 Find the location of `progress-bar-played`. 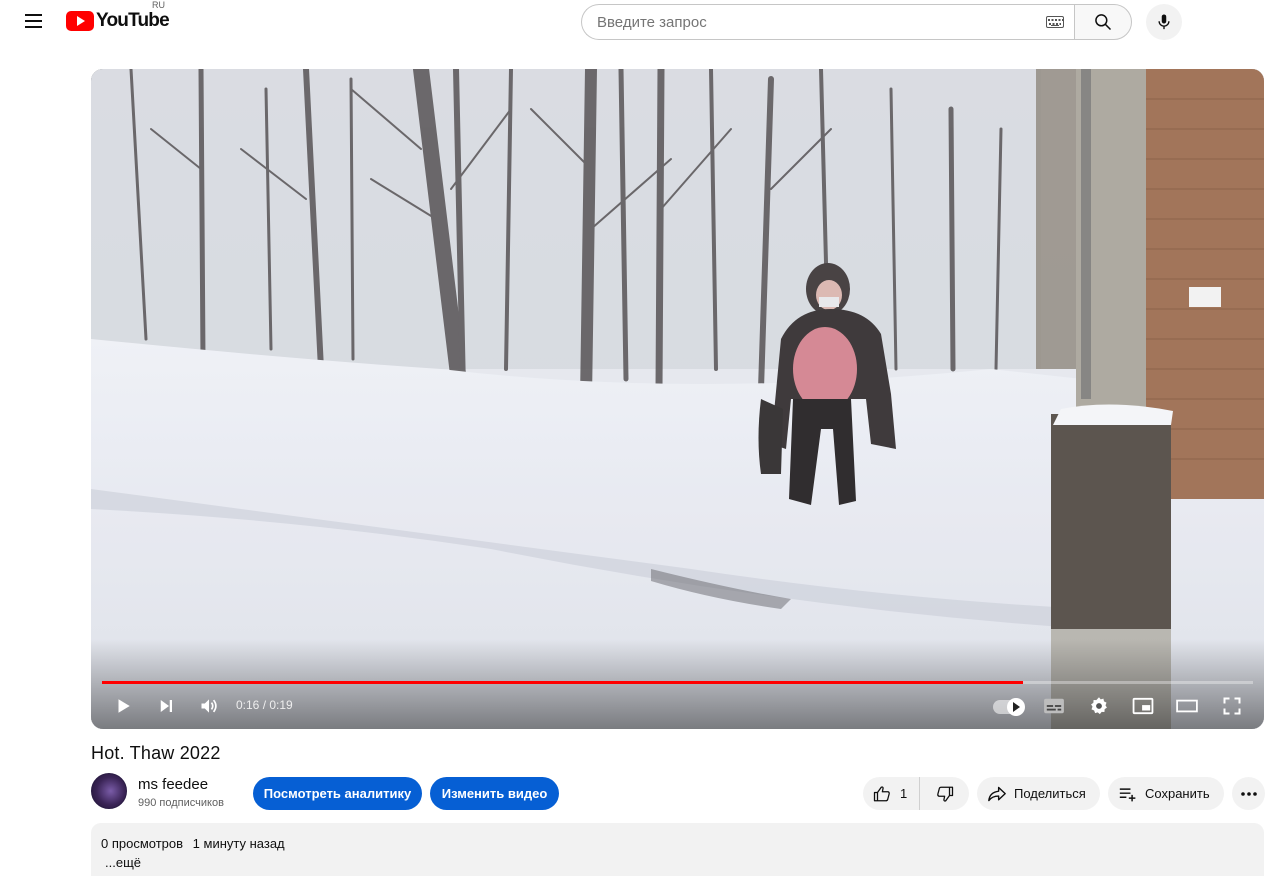

progress-bar-played is located at coordinates (562, 682).